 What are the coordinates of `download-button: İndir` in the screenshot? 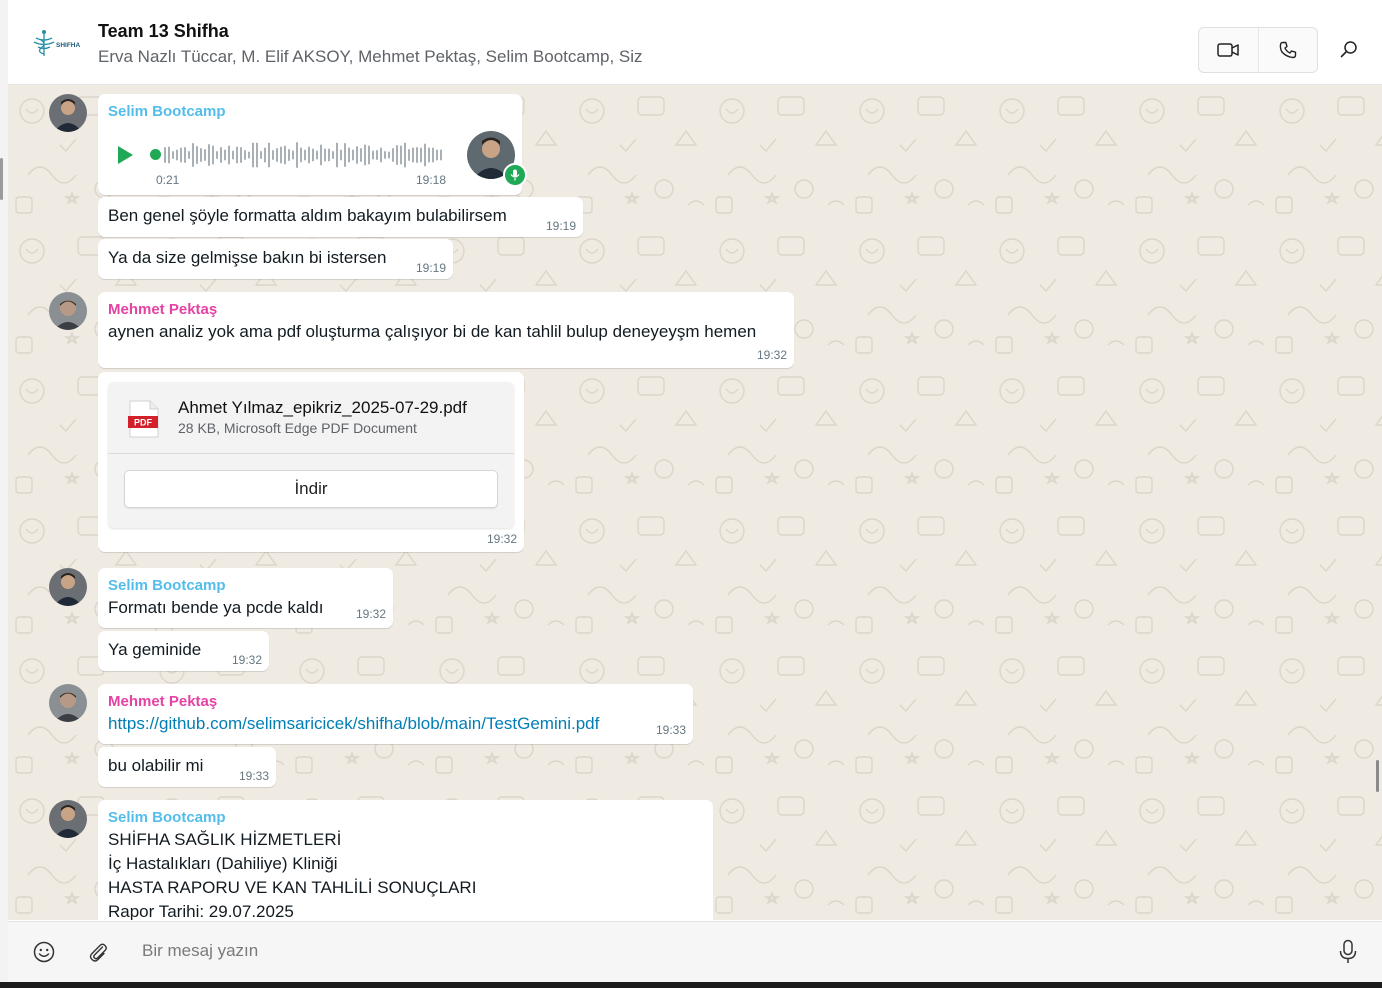 It's located at (311, 489).